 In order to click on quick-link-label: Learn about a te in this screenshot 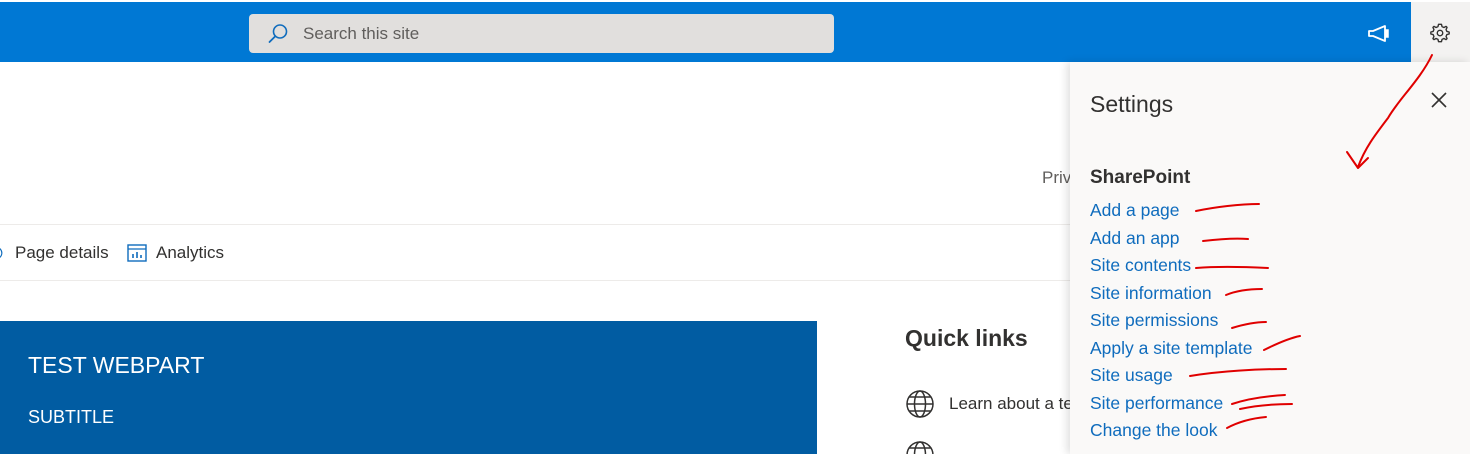, I will do `click(1009, 403)`.